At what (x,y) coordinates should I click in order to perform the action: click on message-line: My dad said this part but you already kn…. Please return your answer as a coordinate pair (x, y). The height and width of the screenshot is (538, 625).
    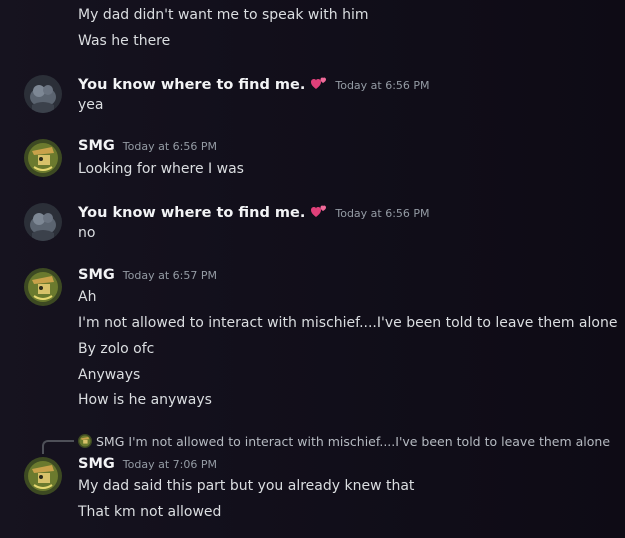
    Looking at the image, I should click on (246, 486).